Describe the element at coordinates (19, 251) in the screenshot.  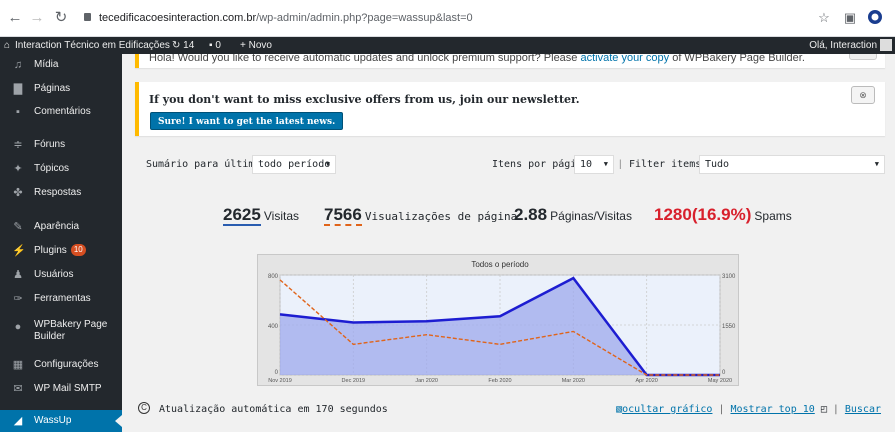
I see `plugins-icon: ⚡` at that location.